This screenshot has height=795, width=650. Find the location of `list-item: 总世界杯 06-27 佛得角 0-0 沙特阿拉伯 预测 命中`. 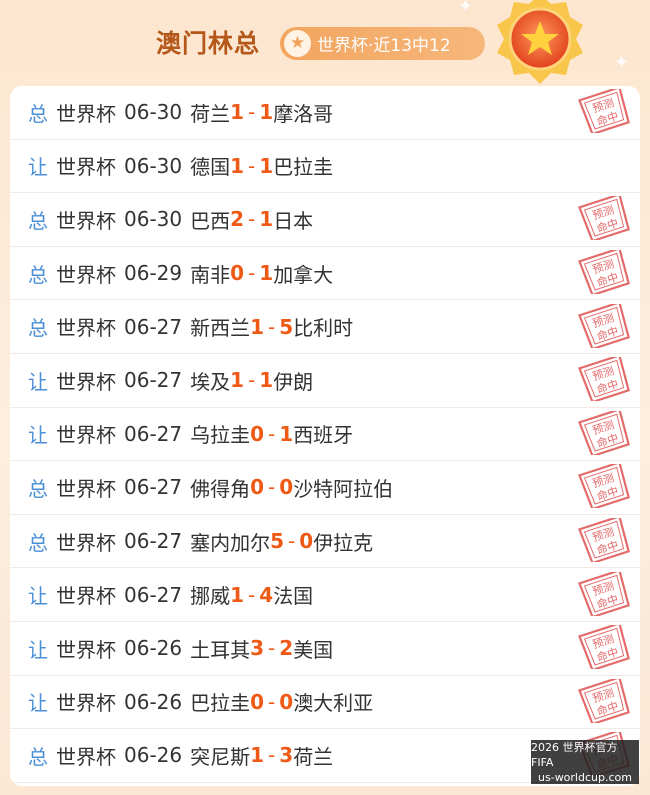

list-item: 总世界杯 06-27 佛得角 0-0 沙特阿拉伯 预测 命中 is located at coordinates (325, 488).